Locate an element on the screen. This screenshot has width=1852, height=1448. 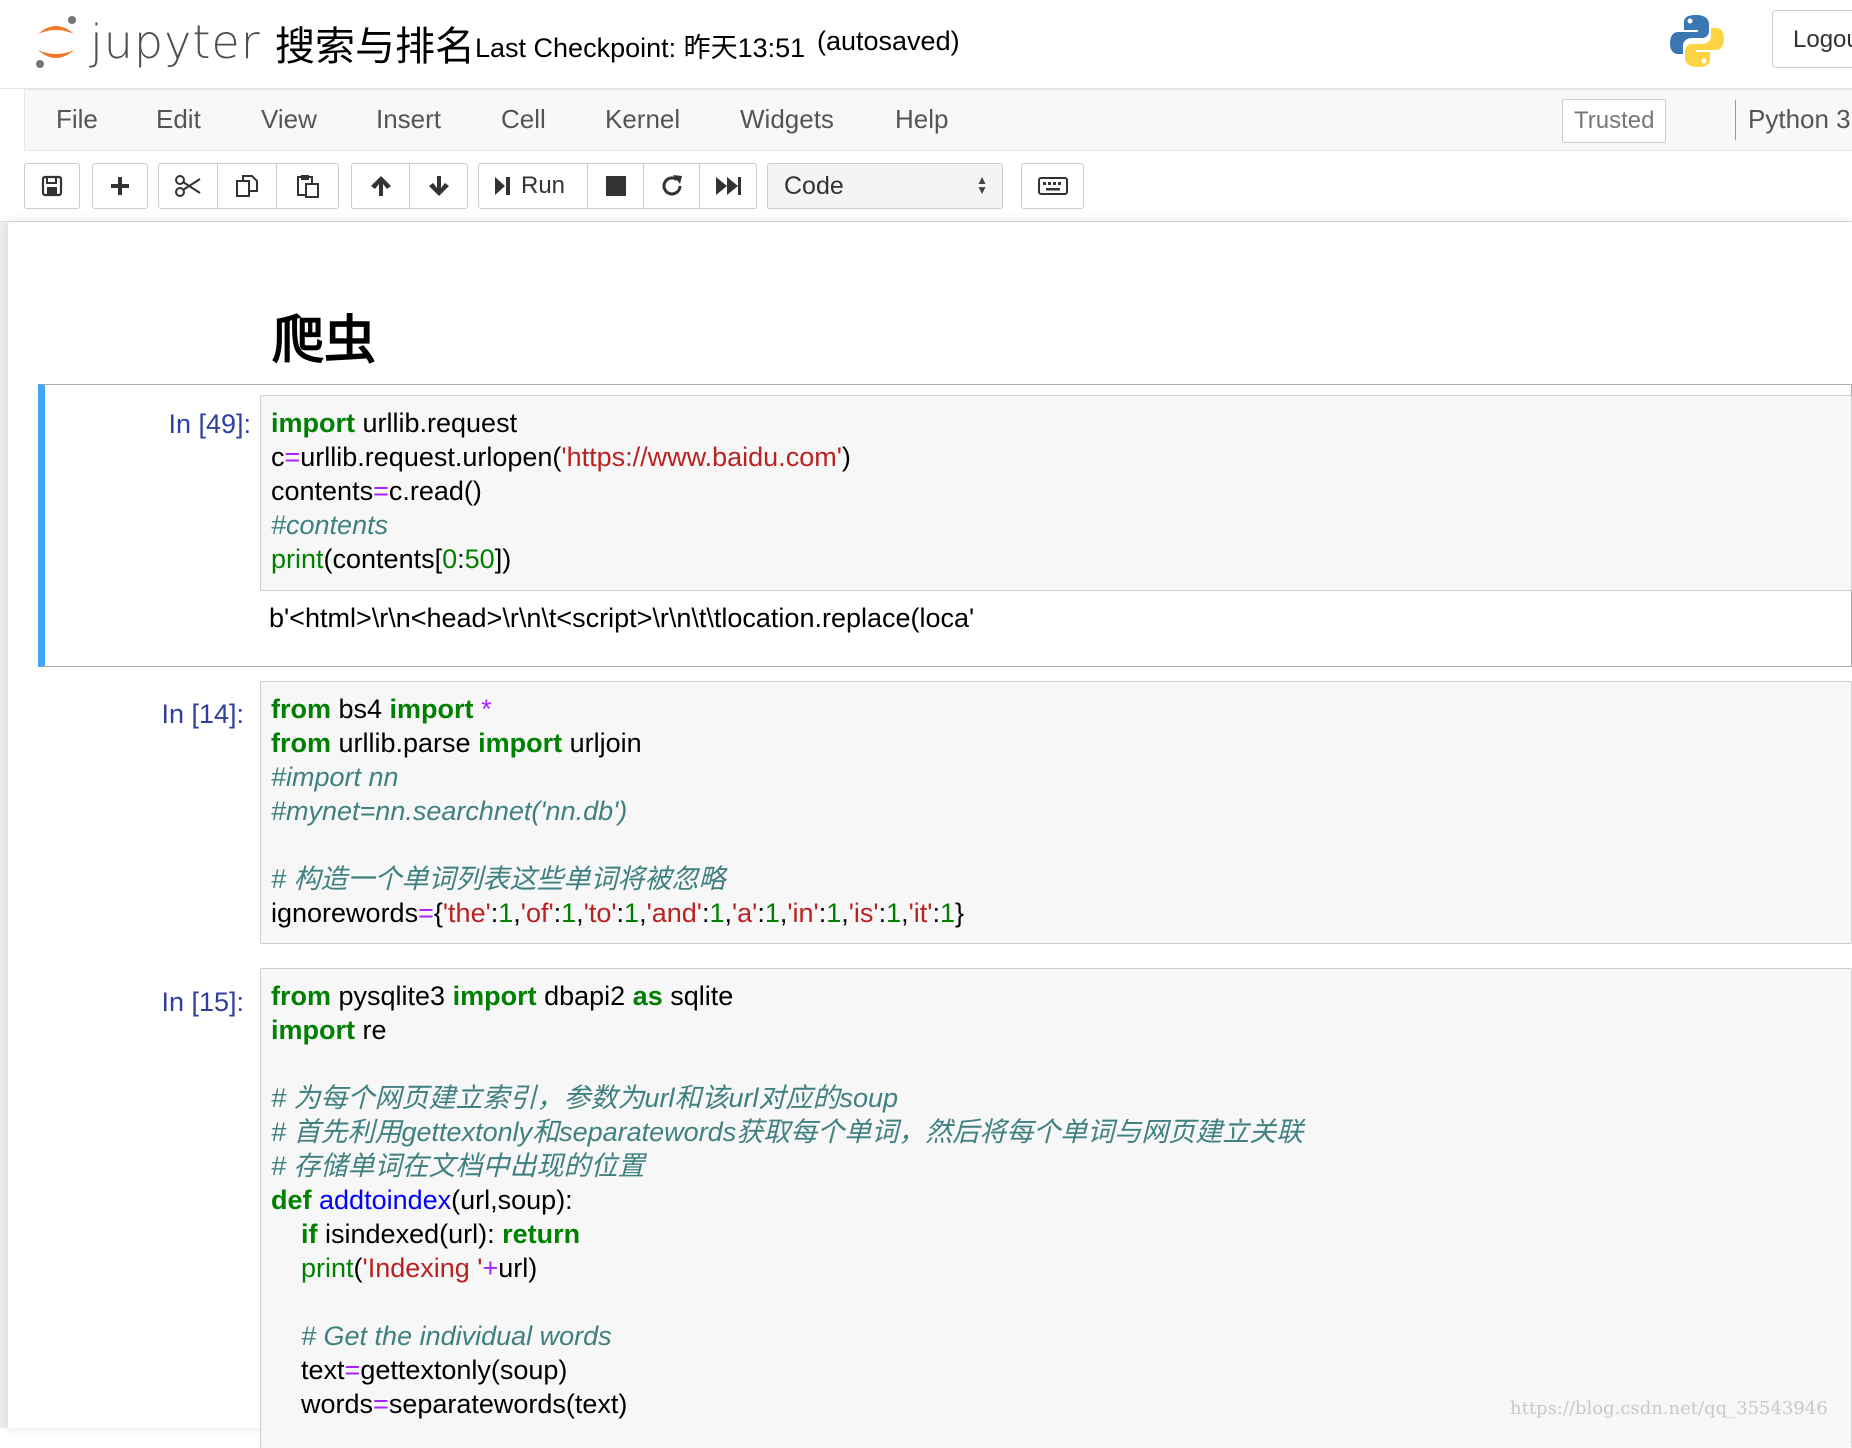
scissors-icon is located at coordinates (188, 186).